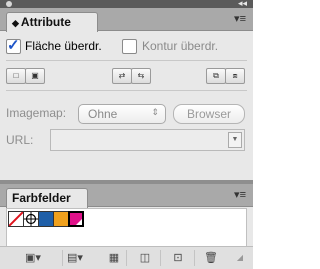 This screenshot has height=269, width=320. Describe the element at coordinates (147, 140) in the screenshot. I see `url-input: ▼` at that location.